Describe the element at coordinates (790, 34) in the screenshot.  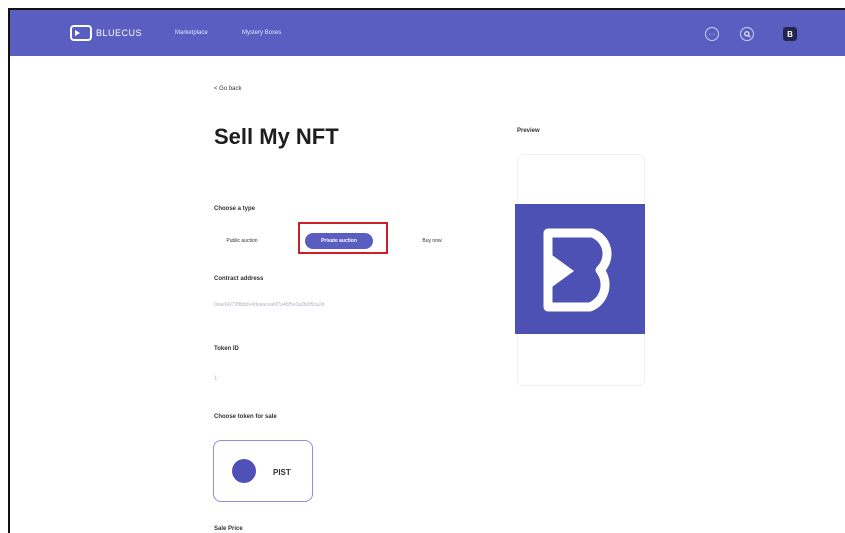
I see `profile-avatar-icon: B` at that location.